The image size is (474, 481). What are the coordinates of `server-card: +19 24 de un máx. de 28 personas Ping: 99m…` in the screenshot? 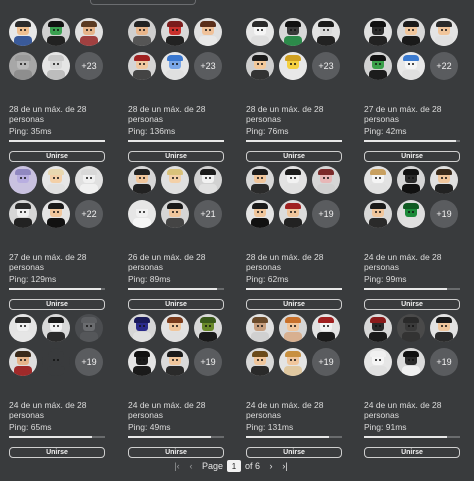 It's located at (419, 240).